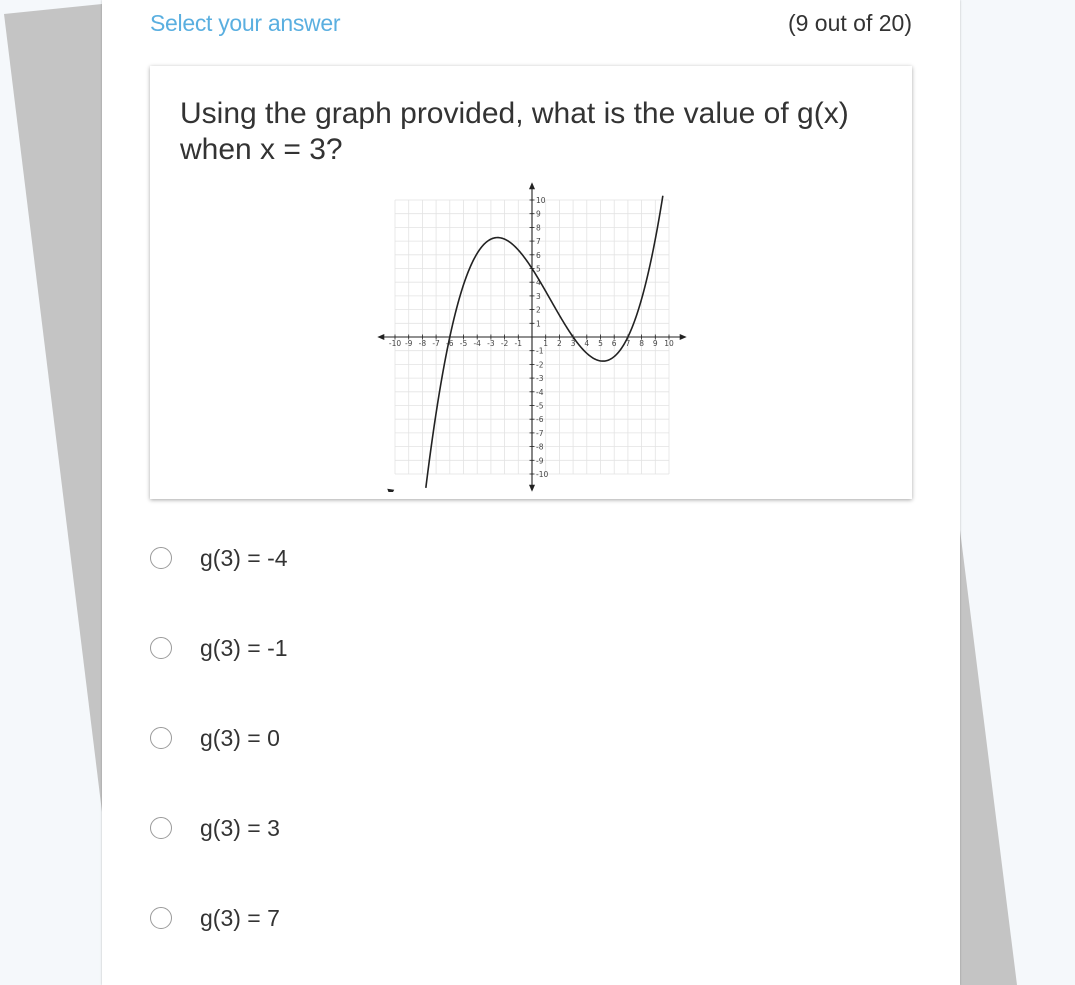 This screenshot has width=1075, height=985. What do you see at coordinates (244, 647) in the screenshot?
I see `option-label: g(3) = -1` at bounding box center [244, 647].